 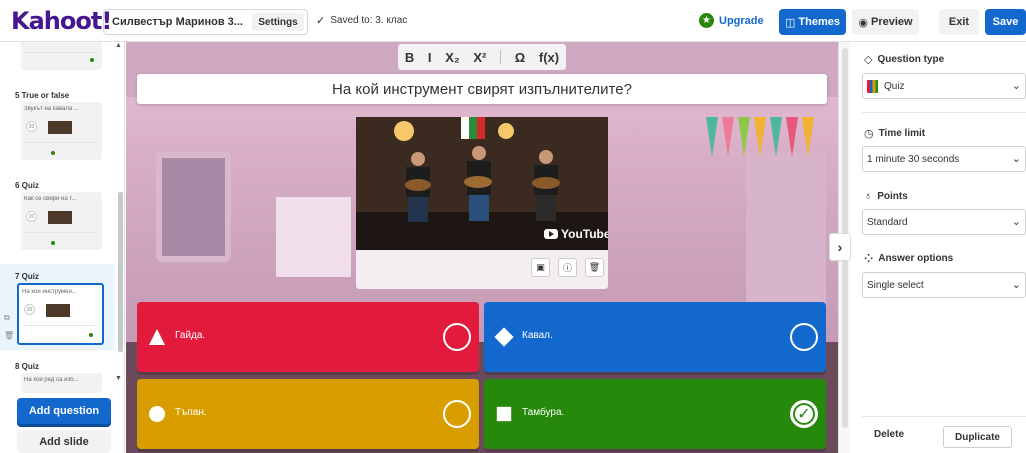 I want to click on scroll-thumb, so click(x=120, y=272).